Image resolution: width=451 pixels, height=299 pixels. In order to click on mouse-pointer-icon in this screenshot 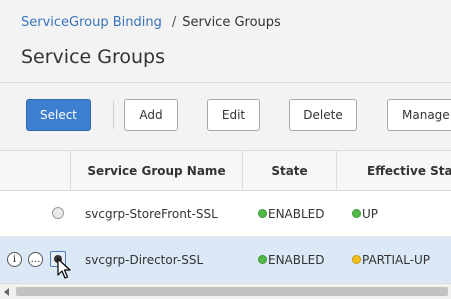, I will do `click(64, 268)`.